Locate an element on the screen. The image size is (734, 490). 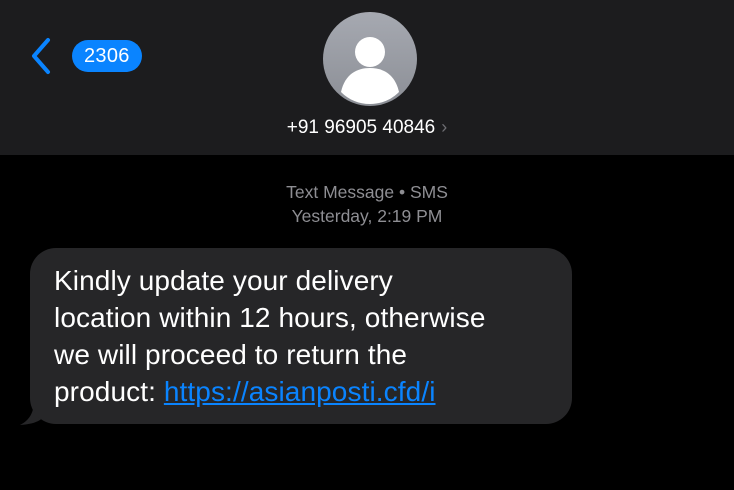
message-link: https://asianposti.cfd/i is located at coordinates (300, 391).